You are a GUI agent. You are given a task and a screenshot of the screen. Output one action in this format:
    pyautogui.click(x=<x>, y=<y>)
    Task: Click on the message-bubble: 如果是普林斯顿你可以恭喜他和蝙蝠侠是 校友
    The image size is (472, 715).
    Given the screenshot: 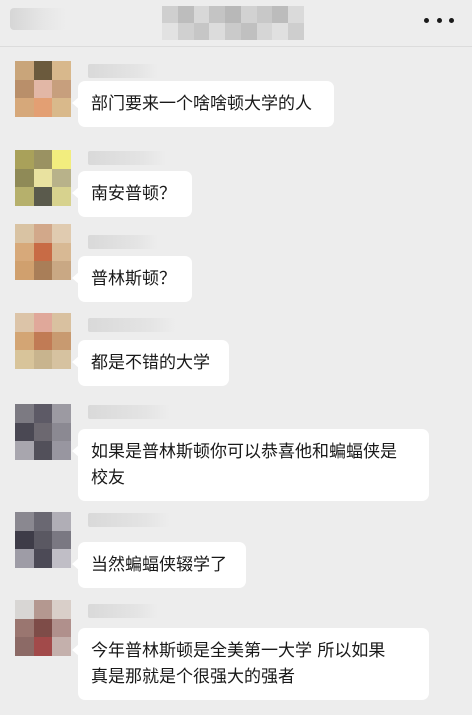 What is the action you would take?
    pyautogui.click(x=250, y=465)
    